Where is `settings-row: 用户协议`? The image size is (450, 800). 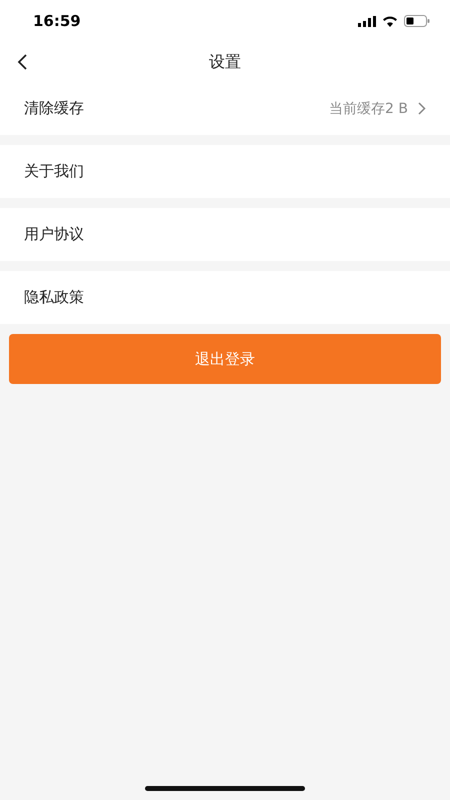
settings-row: 用户协议 is located at coordinates (225, 234).